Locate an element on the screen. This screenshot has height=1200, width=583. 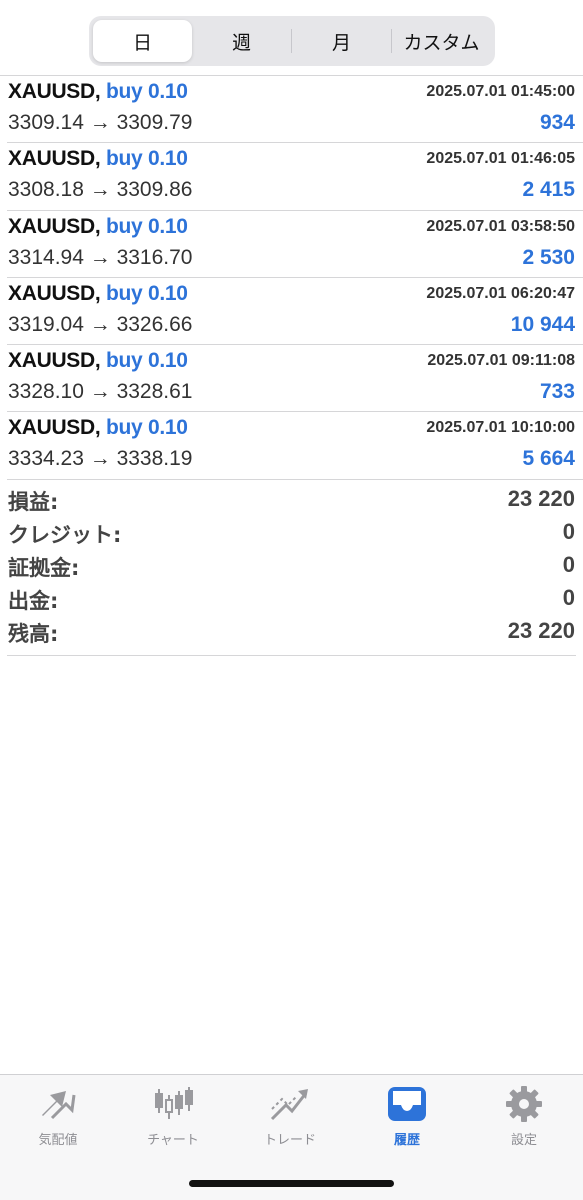
summary-label: 残高: is located at coordinates (33, 634).